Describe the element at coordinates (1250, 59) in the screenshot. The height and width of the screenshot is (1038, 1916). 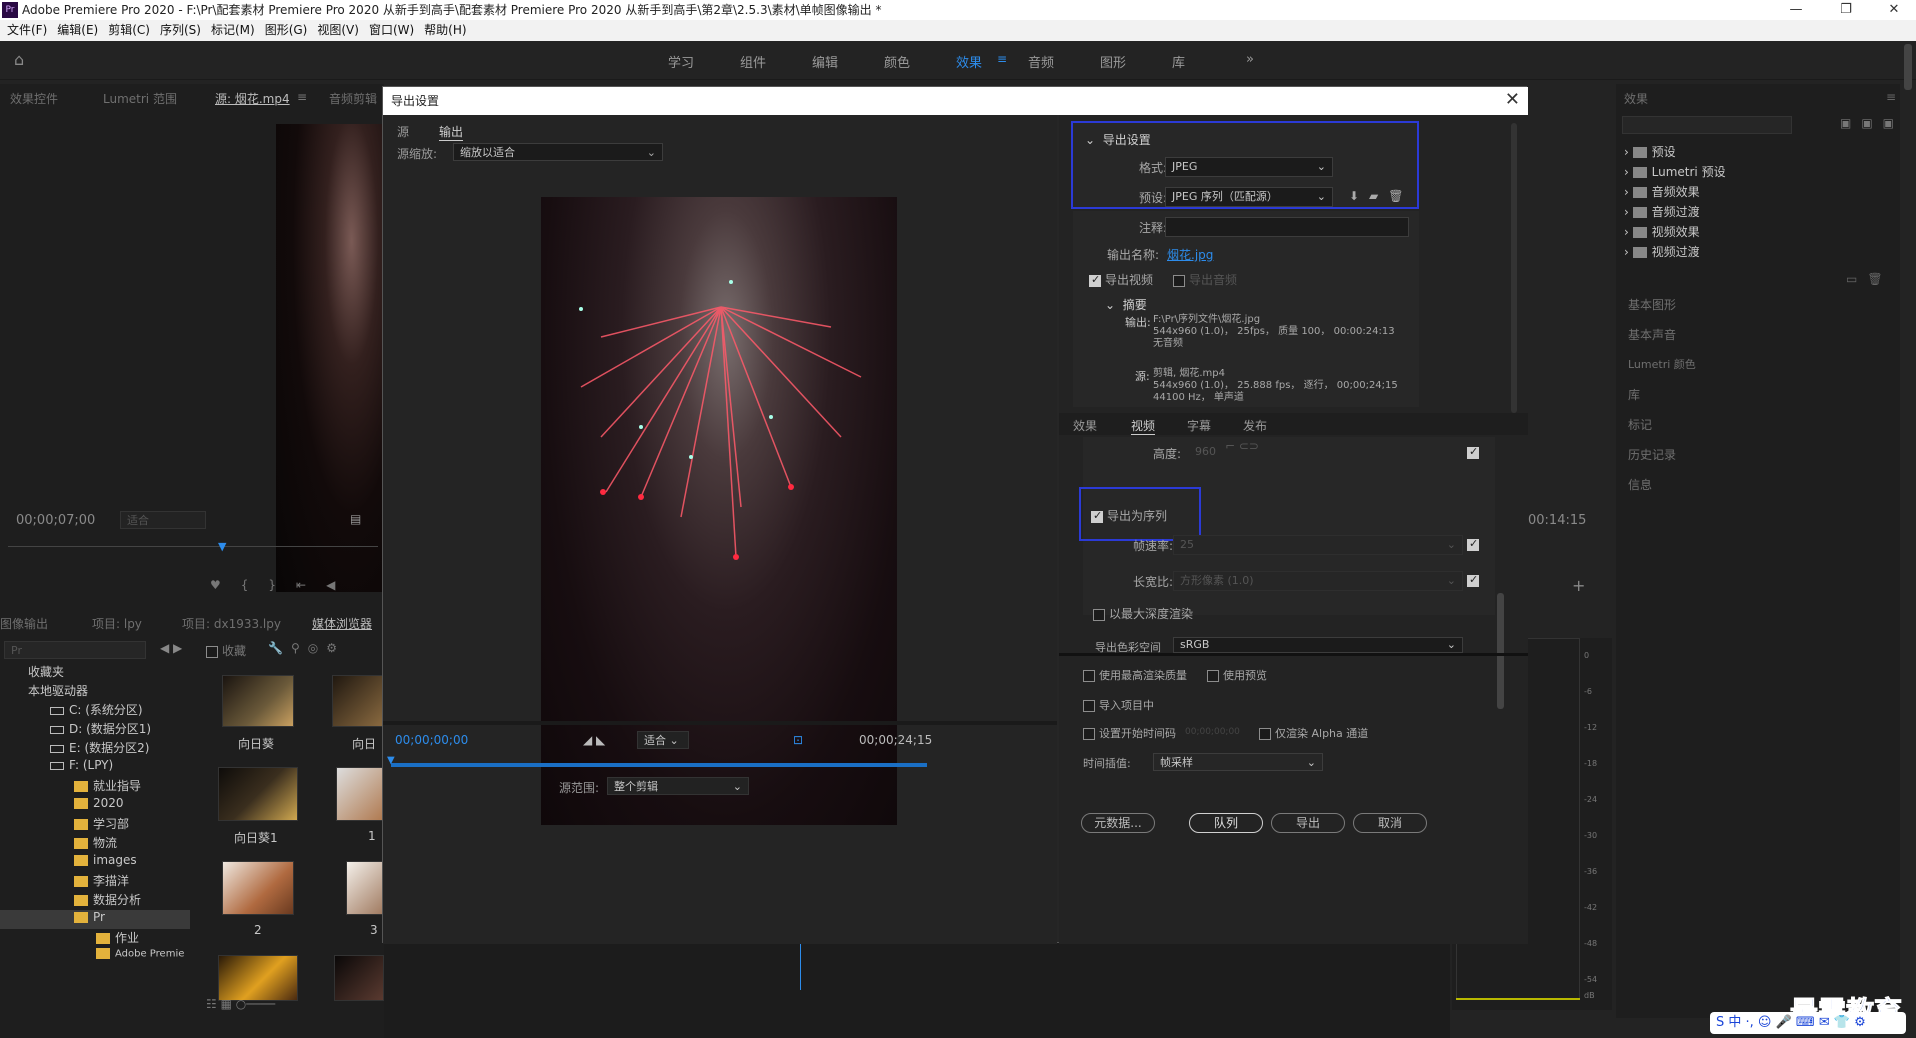
I see `workspace-overflow-icon: »` at that location.